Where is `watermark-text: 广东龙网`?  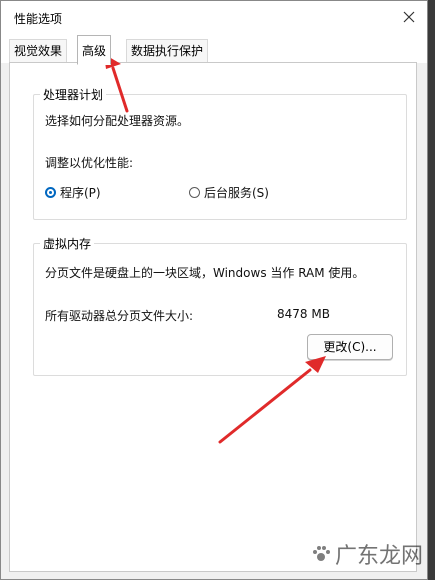
watermark-text: 广东龙网 is located at coordinates (378, 556).